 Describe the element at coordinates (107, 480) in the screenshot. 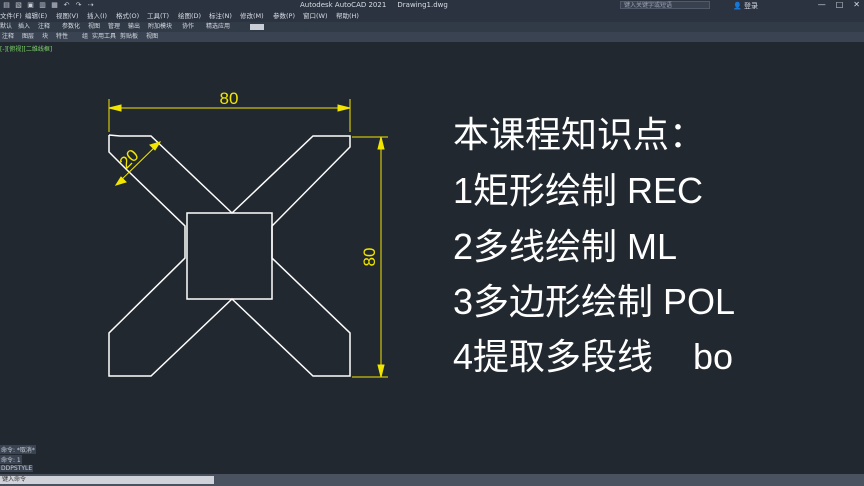

I see `command-input: 键入命令` at that location.